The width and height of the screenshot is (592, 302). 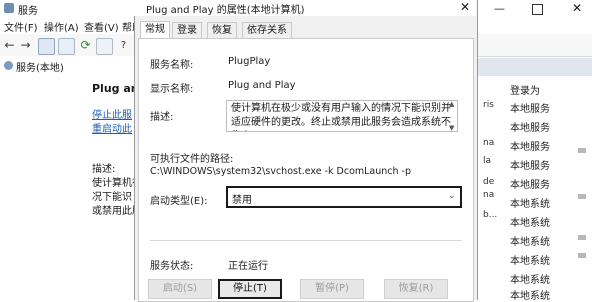 I want to click on service-name-label: 服务名称:, so click(x=172, y=65).